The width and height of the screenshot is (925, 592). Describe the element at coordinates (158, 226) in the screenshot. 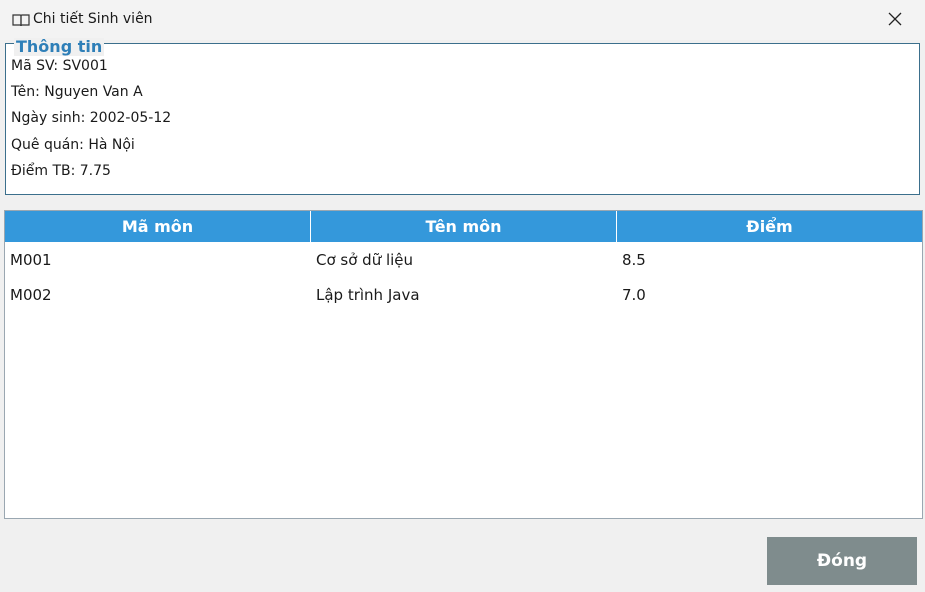

I see `column-header-subject-code: Mã môn` at that location.